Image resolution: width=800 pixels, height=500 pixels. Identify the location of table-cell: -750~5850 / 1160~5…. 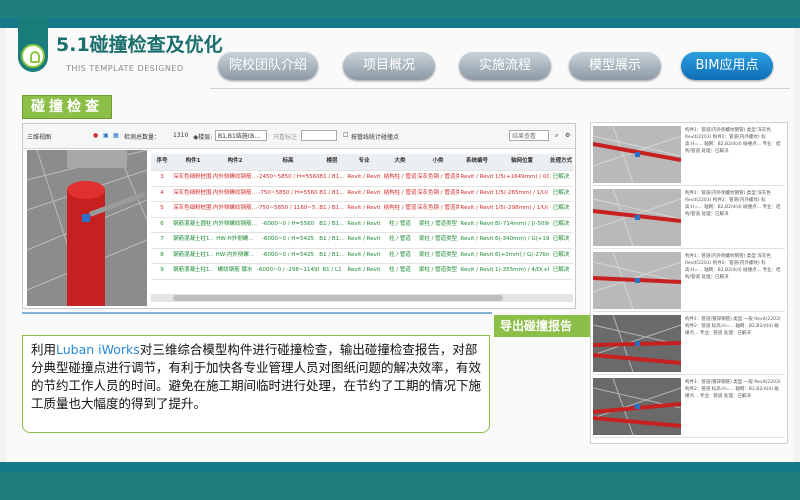
(288, 208).